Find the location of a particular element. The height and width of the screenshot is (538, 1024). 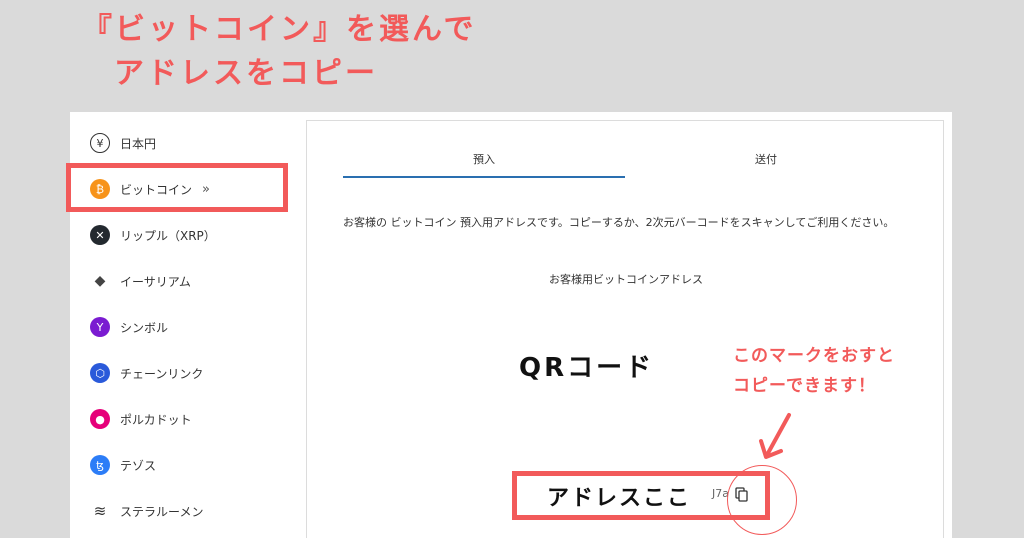

copy-hint-line1: このマークをおすと is located at coordinates (814, 356).